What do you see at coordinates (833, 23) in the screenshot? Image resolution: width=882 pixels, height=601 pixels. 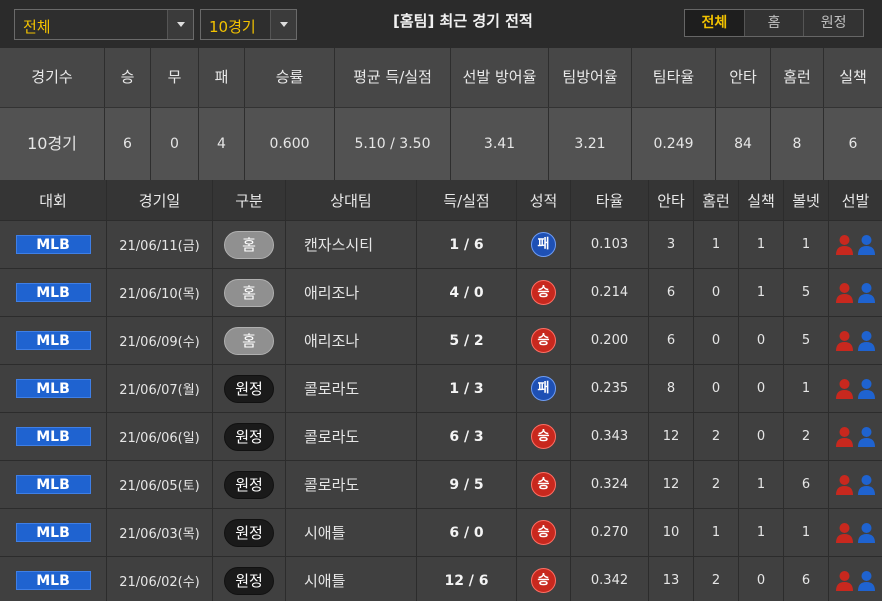 I see `tab-away: 원정` at bounding box center [833, 23].